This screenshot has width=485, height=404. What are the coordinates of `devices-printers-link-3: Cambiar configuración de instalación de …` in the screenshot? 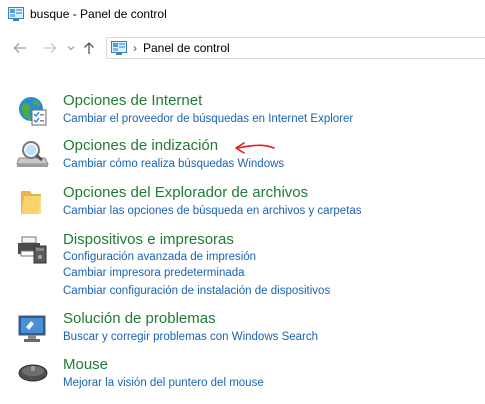 It's located at (196, 291).